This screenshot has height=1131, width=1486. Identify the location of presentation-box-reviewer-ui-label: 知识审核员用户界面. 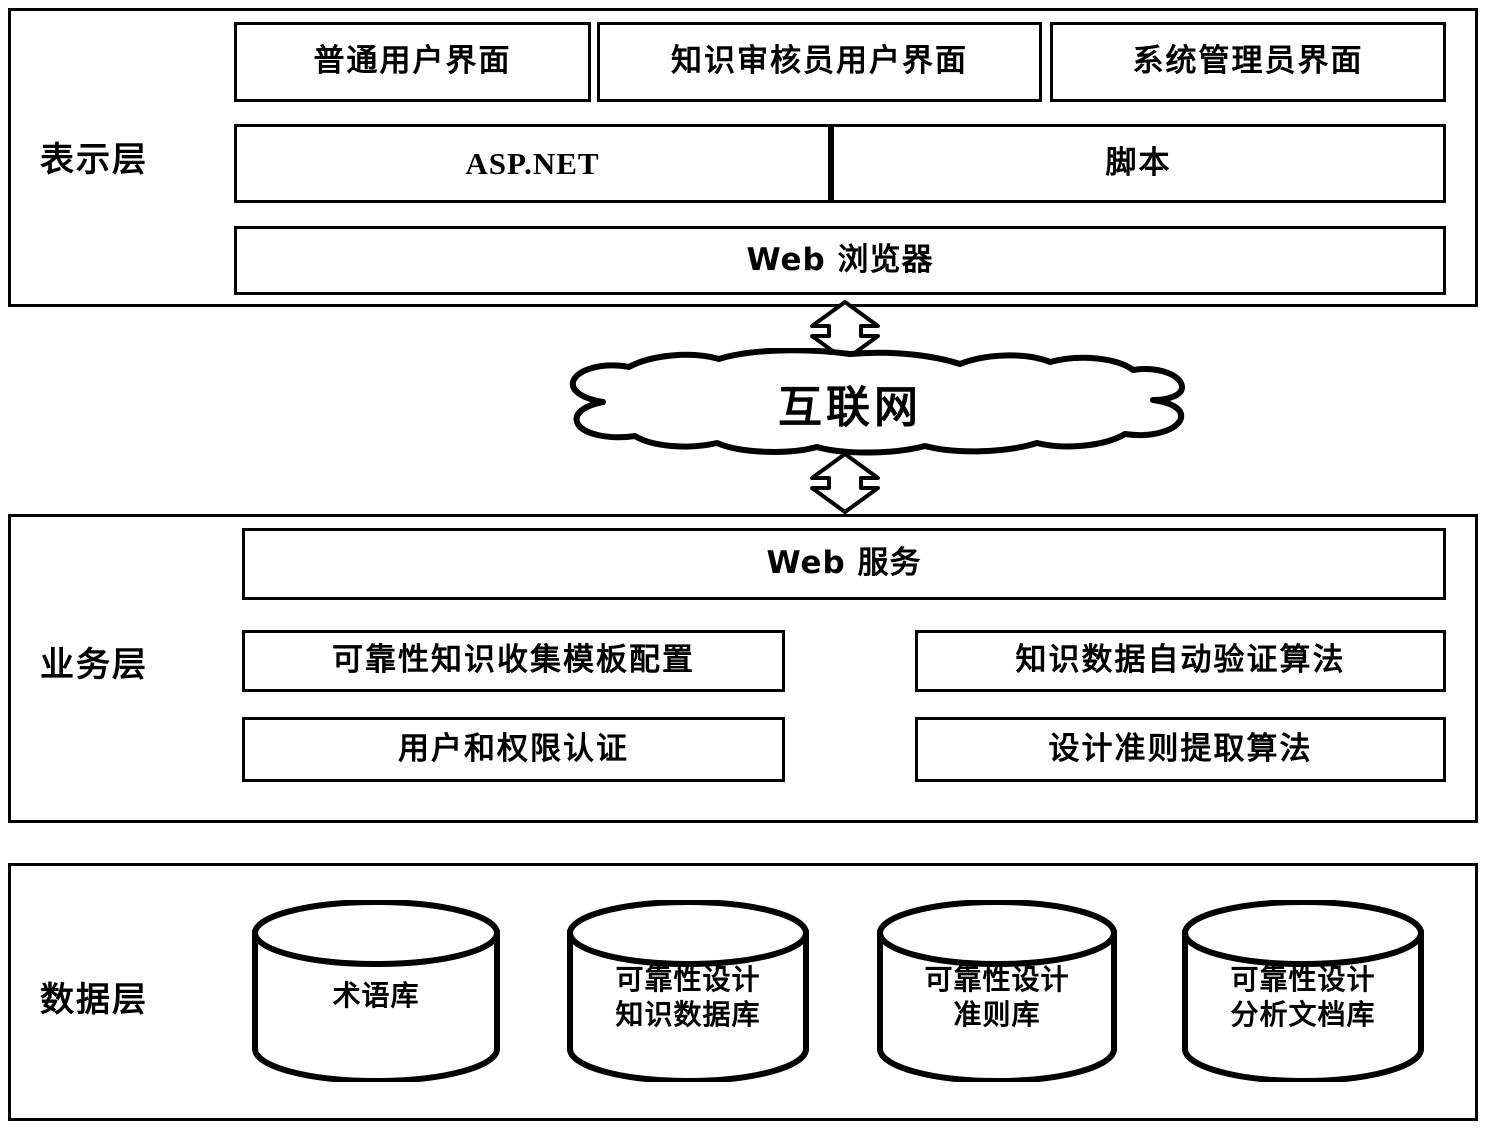
(819, 61).